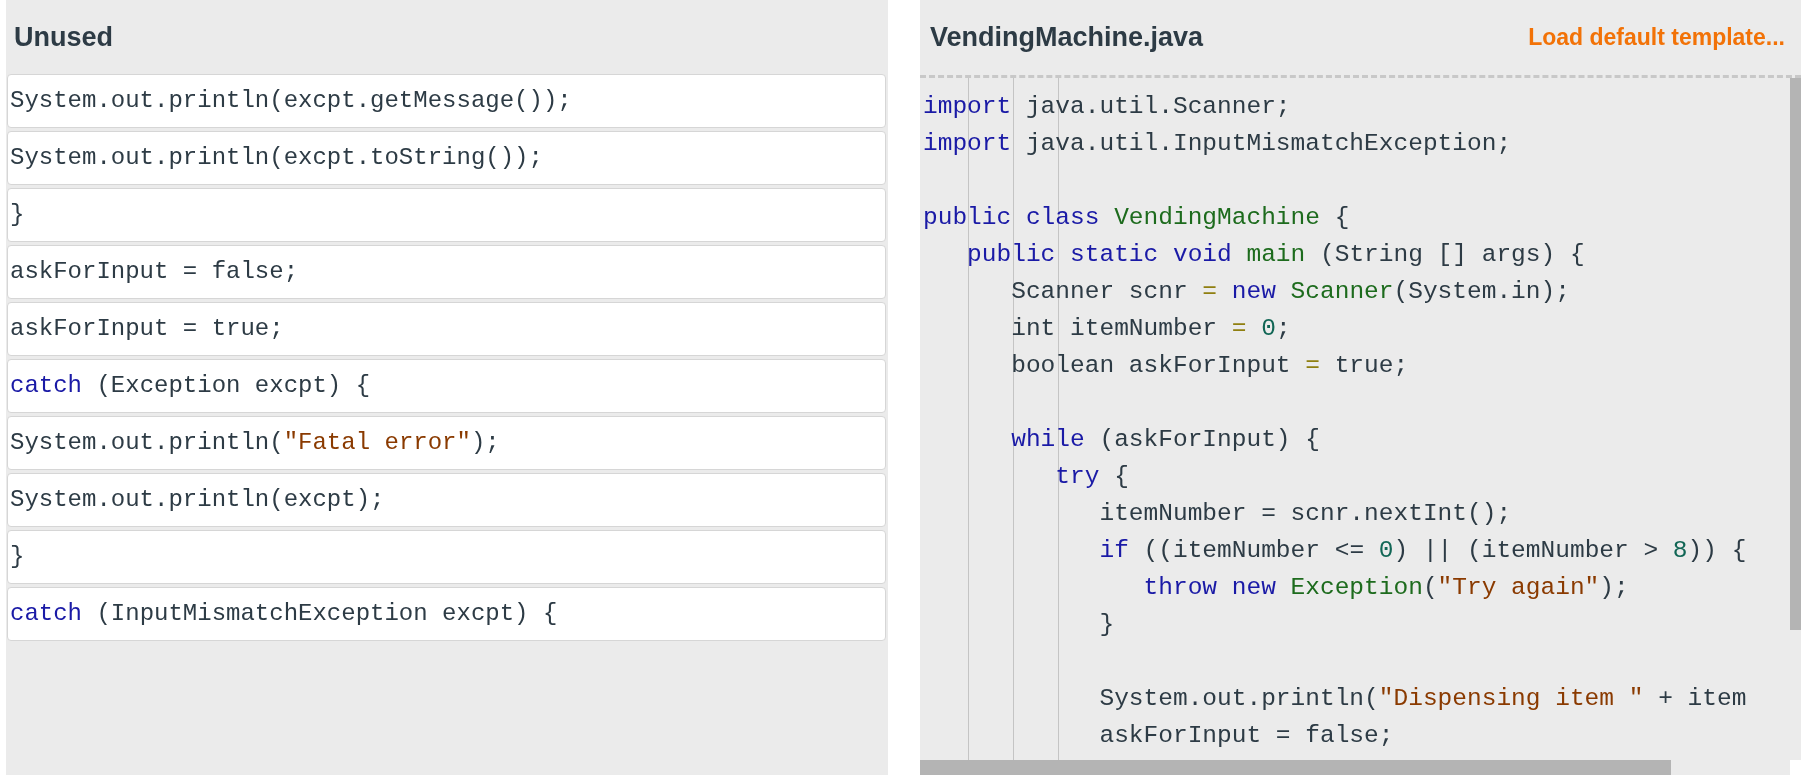  I want to click on code-line: import java.util.InputMismatchException;, so click(1217, 144).